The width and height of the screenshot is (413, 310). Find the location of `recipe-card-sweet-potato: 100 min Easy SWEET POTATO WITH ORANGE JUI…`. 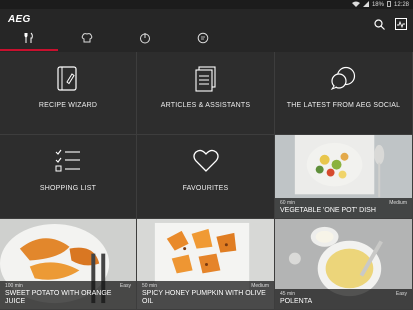

recipe-card-sweet-potato: 100 min Easy SWEET POTATO WITH ORANGE JUI… is located at coordinates (68, 264).